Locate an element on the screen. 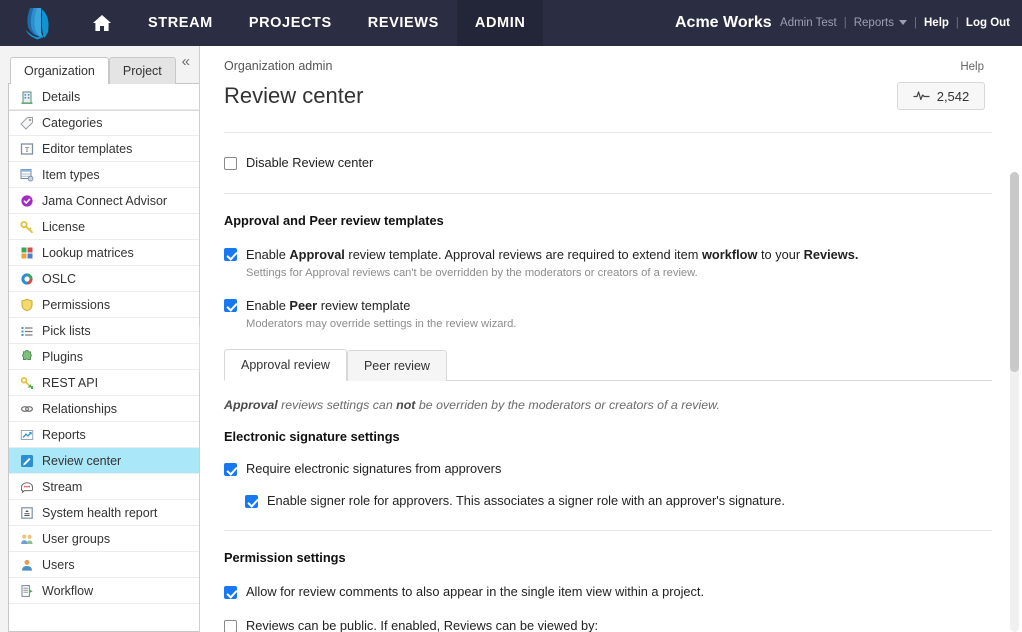 Image resolution: width=1022 pixels, height=632 pixels. sidebar-item-system-health-report: System health report is located at coordinates (104, 513).